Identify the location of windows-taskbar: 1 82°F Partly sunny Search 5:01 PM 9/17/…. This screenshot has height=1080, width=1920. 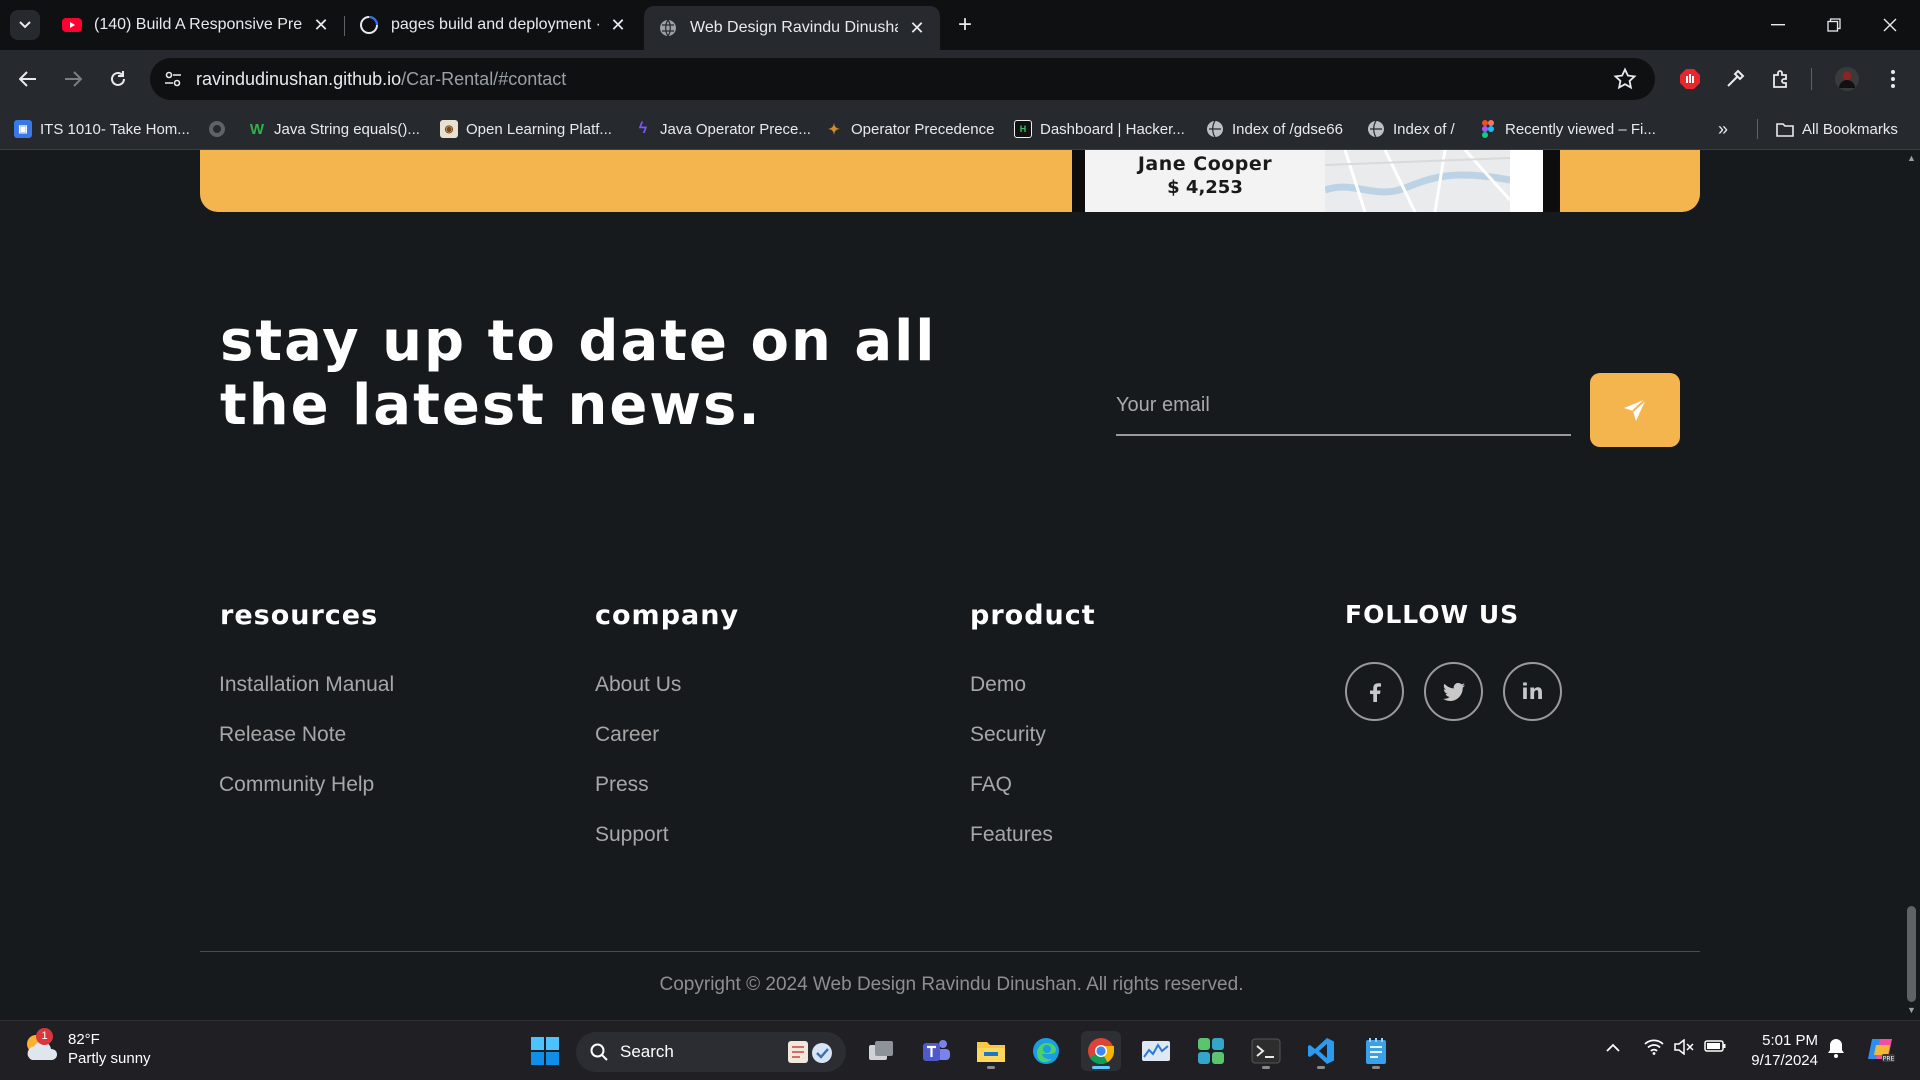
(960, 1050).